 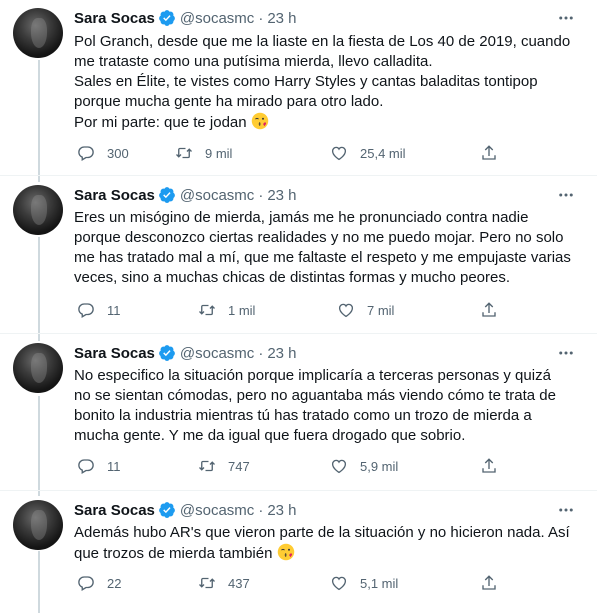 I want to click on retweet-count: 437, so click(x=239, y=583).